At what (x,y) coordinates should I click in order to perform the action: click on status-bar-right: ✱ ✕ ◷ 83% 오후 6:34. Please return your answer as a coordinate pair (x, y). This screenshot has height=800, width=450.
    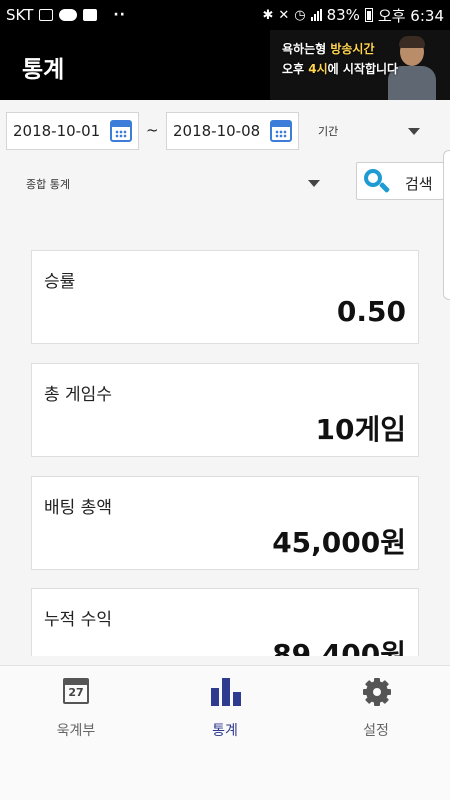
    Looking at the image, I should click on (356, 15).